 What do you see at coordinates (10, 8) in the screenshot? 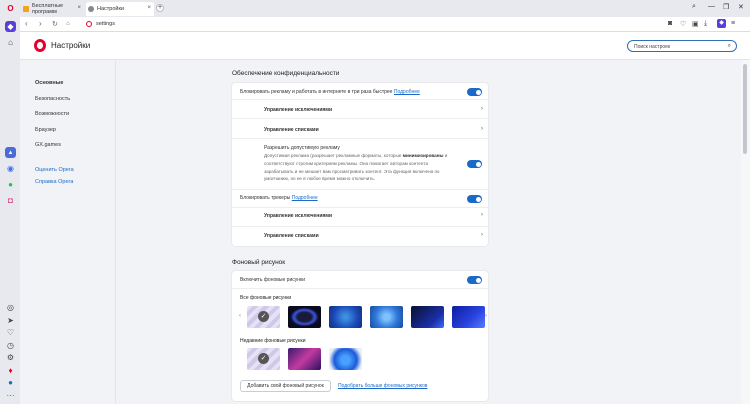
I see `opera-menu-icon: O` at bounding box center [10, 8].